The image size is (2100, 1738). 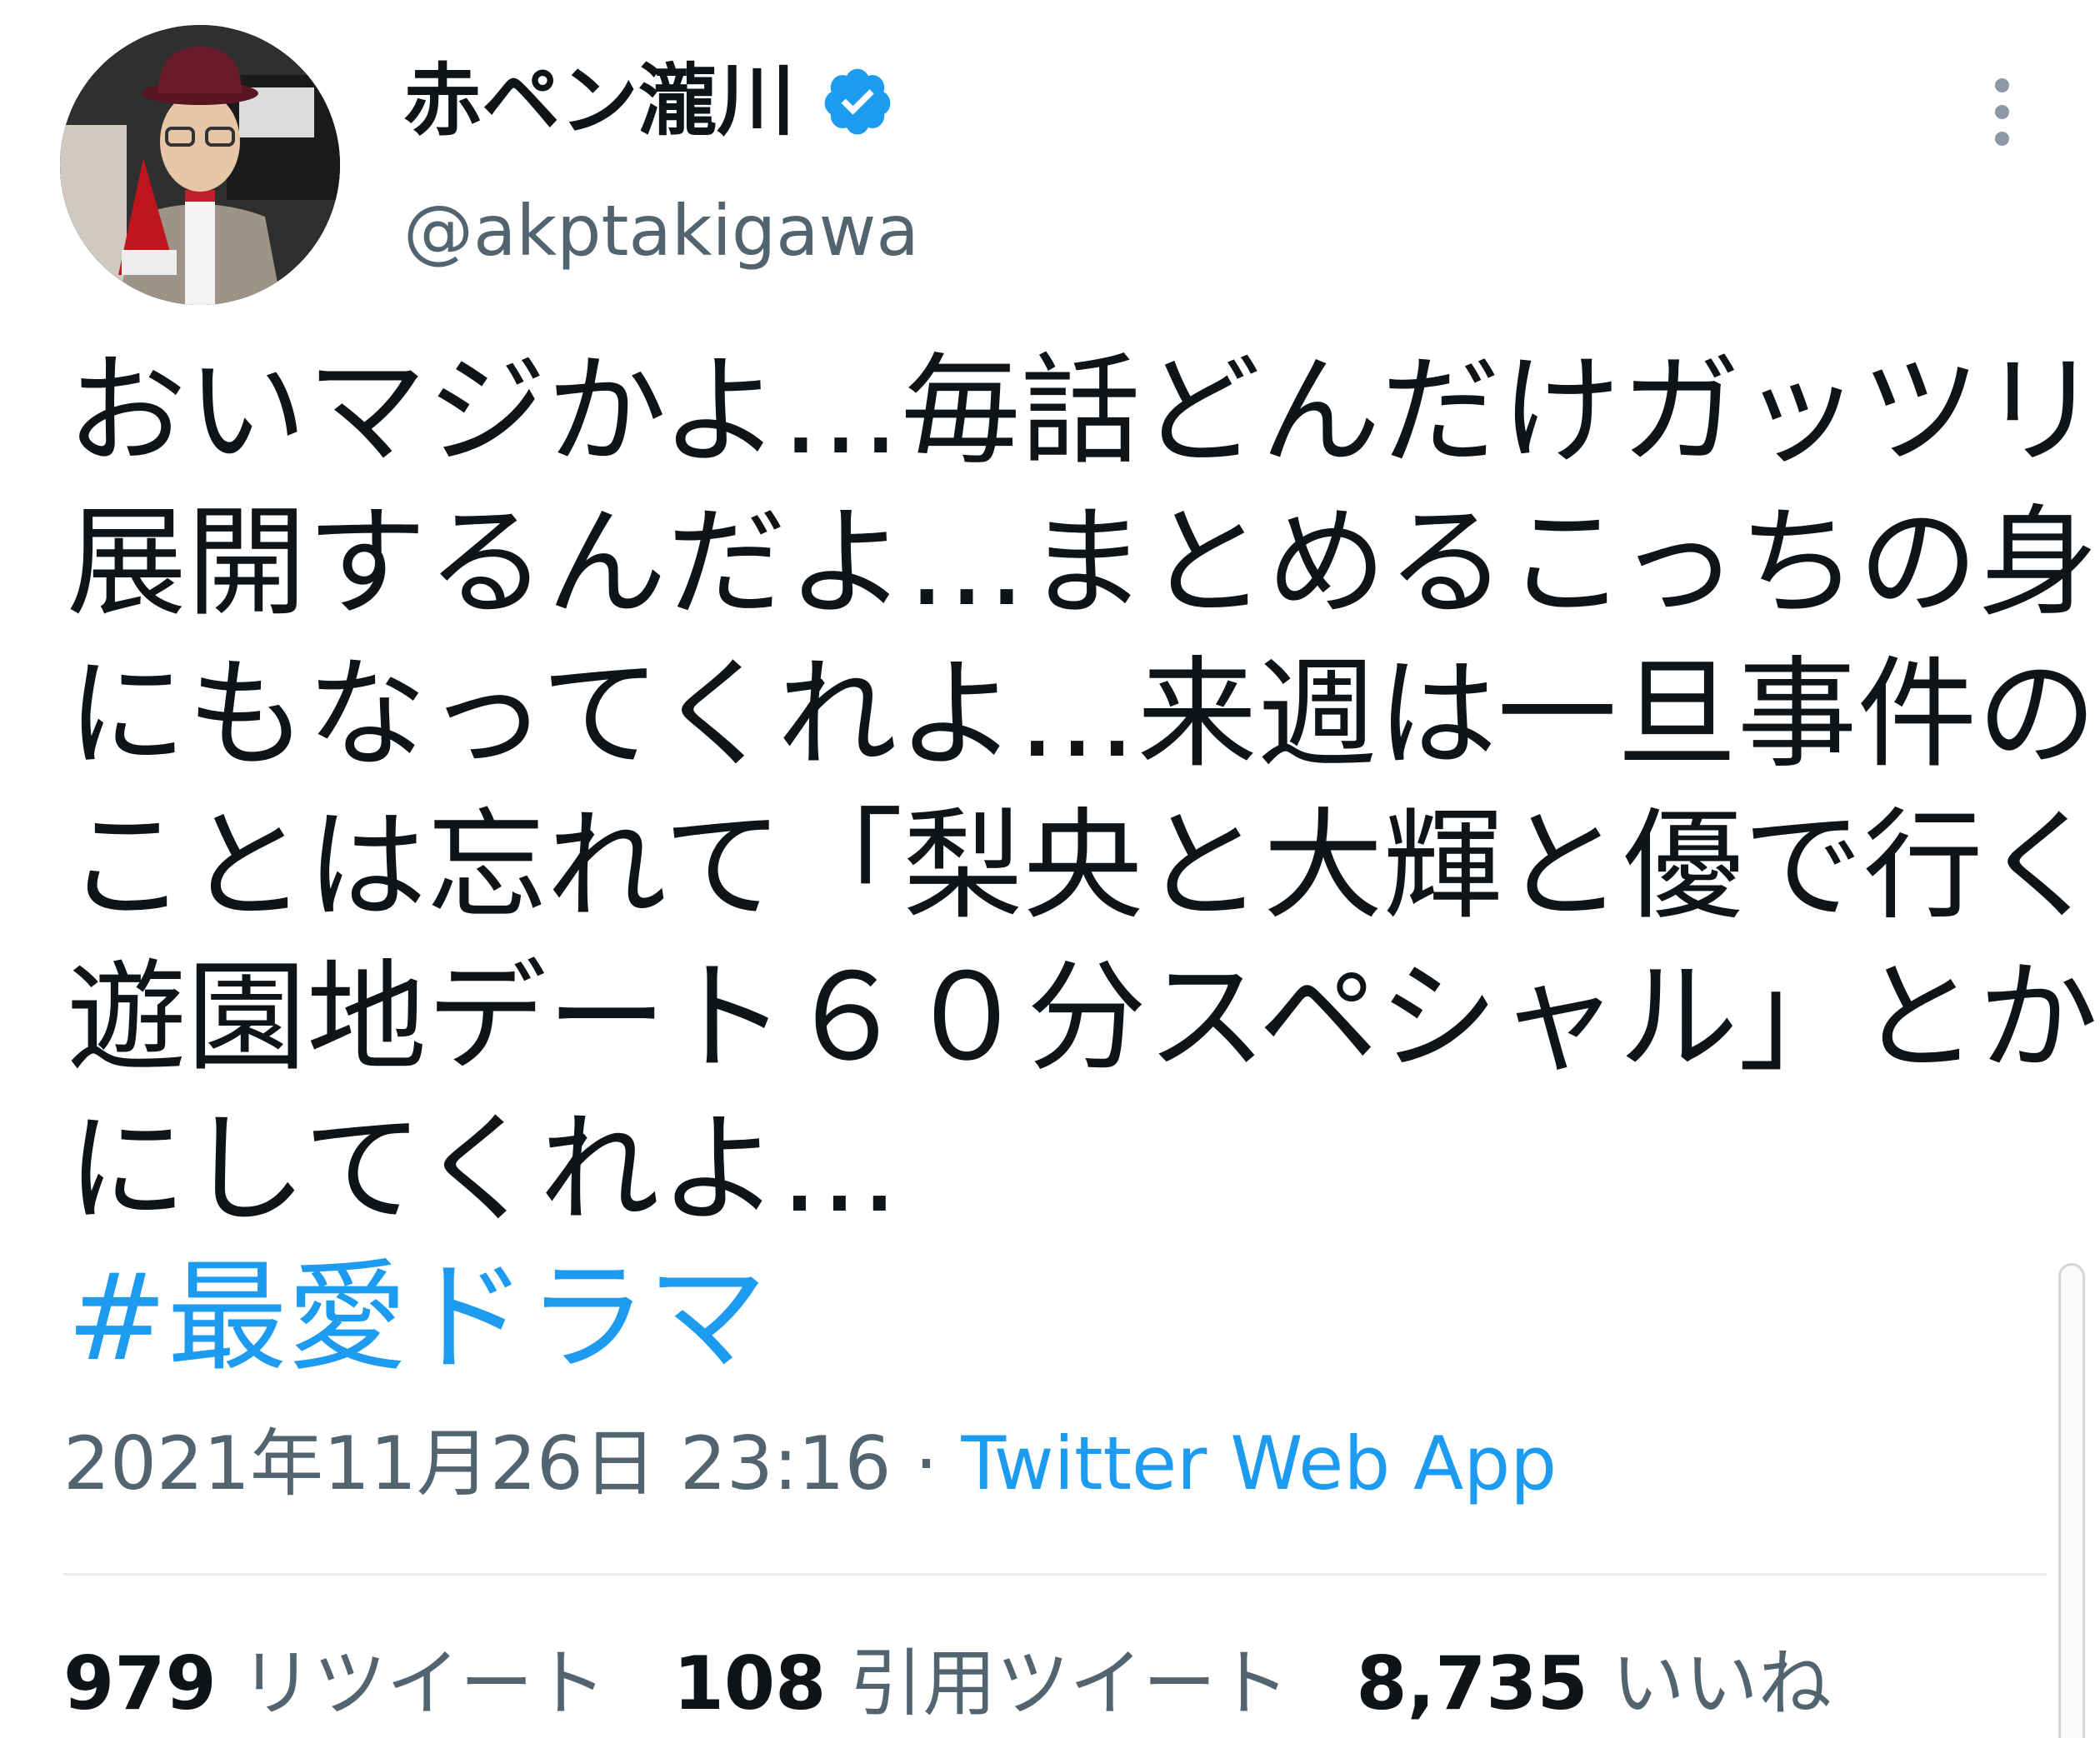 I want to click on display-name: 赤ペン瀧川, so click(x=649, y=102).